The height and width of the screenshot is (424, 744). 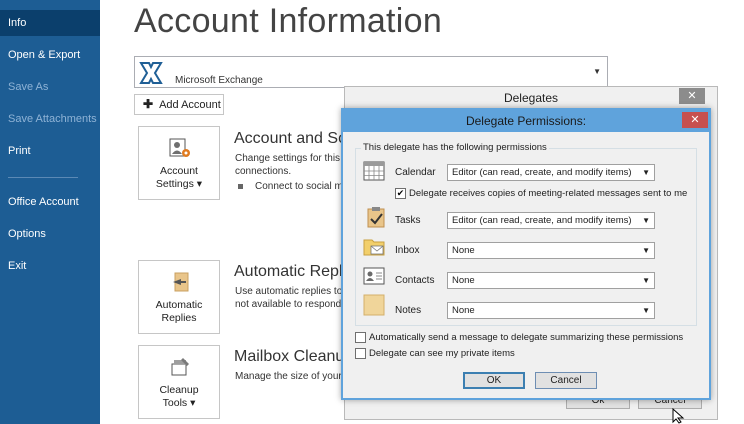 What do you see at coordinates (360, 337) in the screenshot?
I see `auto-send-summary-checkbox` at bounding box center [360, 337].